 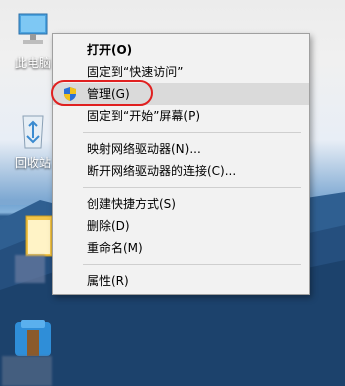 What do you see at coordinates (181, 50) in the screenshot?
I see `menu-item-open: 打开(O)` at bounding box center [181, 50].